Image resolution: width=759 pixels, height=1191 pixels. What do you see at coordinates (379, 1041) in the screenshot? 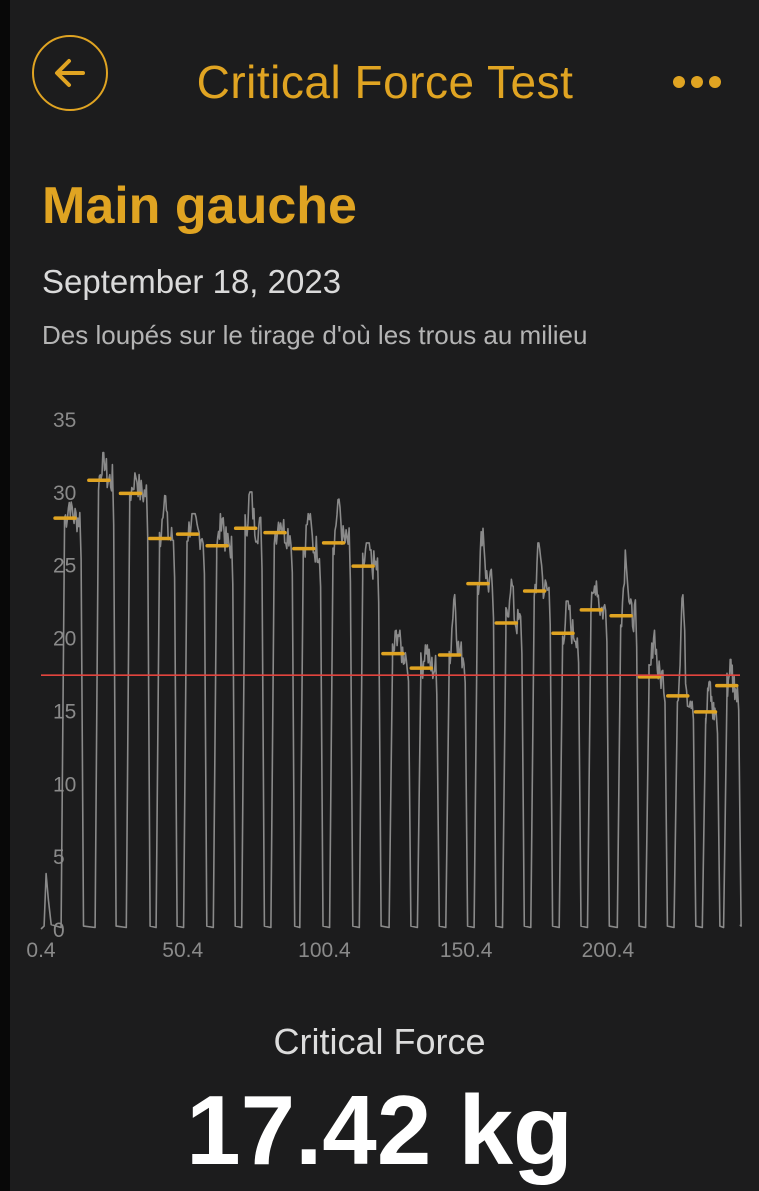
I see `critical-force-label: Critical Force` at bounding box center [379, 1041].